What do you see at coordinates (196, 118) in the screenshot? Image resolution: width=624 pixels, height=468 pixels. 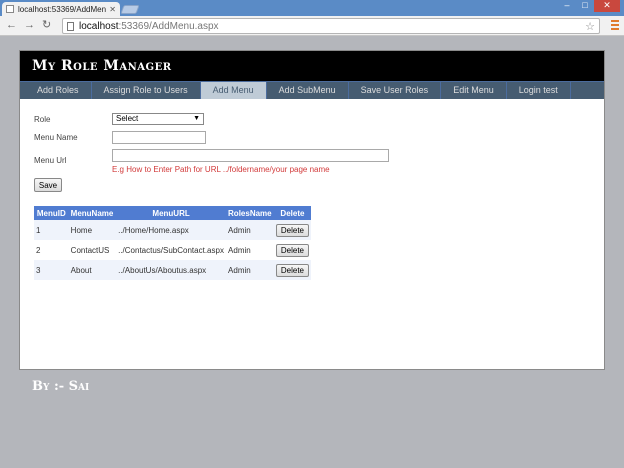 I see `dropdown-arrow-icon: ▼` at bounding box center [196, 118].